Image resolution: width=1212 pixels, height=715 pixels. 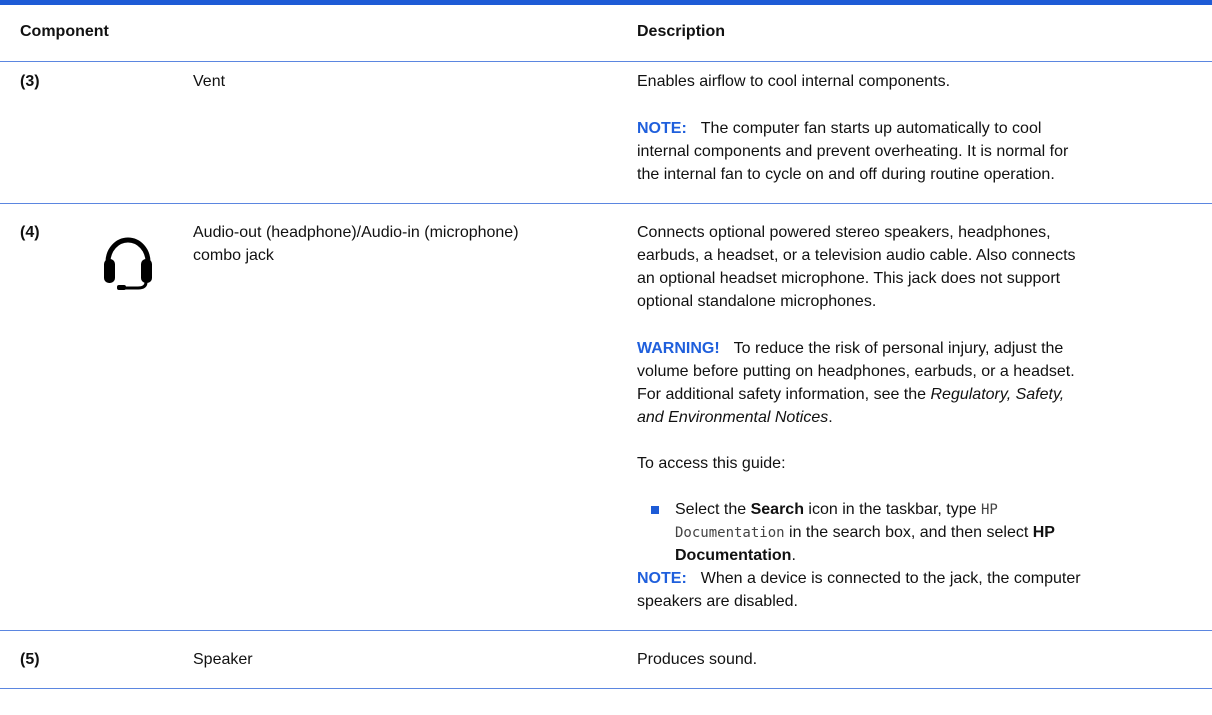 I want to click on component-name: Speaker, so click(x=223, y=659).